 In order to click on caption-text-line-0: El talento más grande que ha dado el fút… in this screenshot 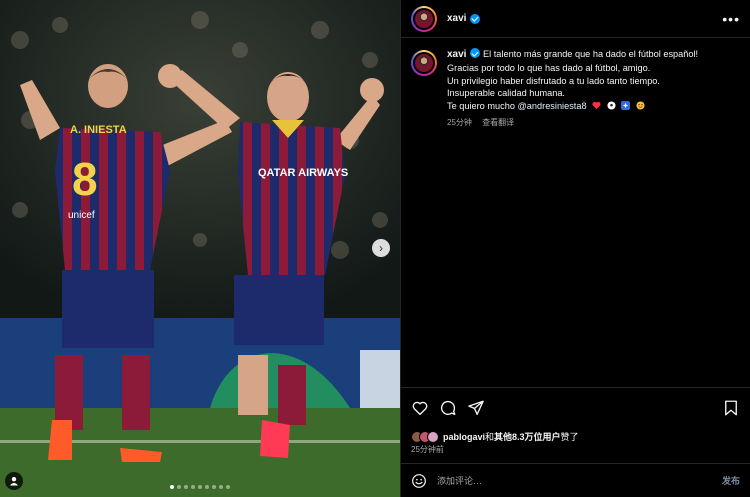, I will do `click(591, 54)`.